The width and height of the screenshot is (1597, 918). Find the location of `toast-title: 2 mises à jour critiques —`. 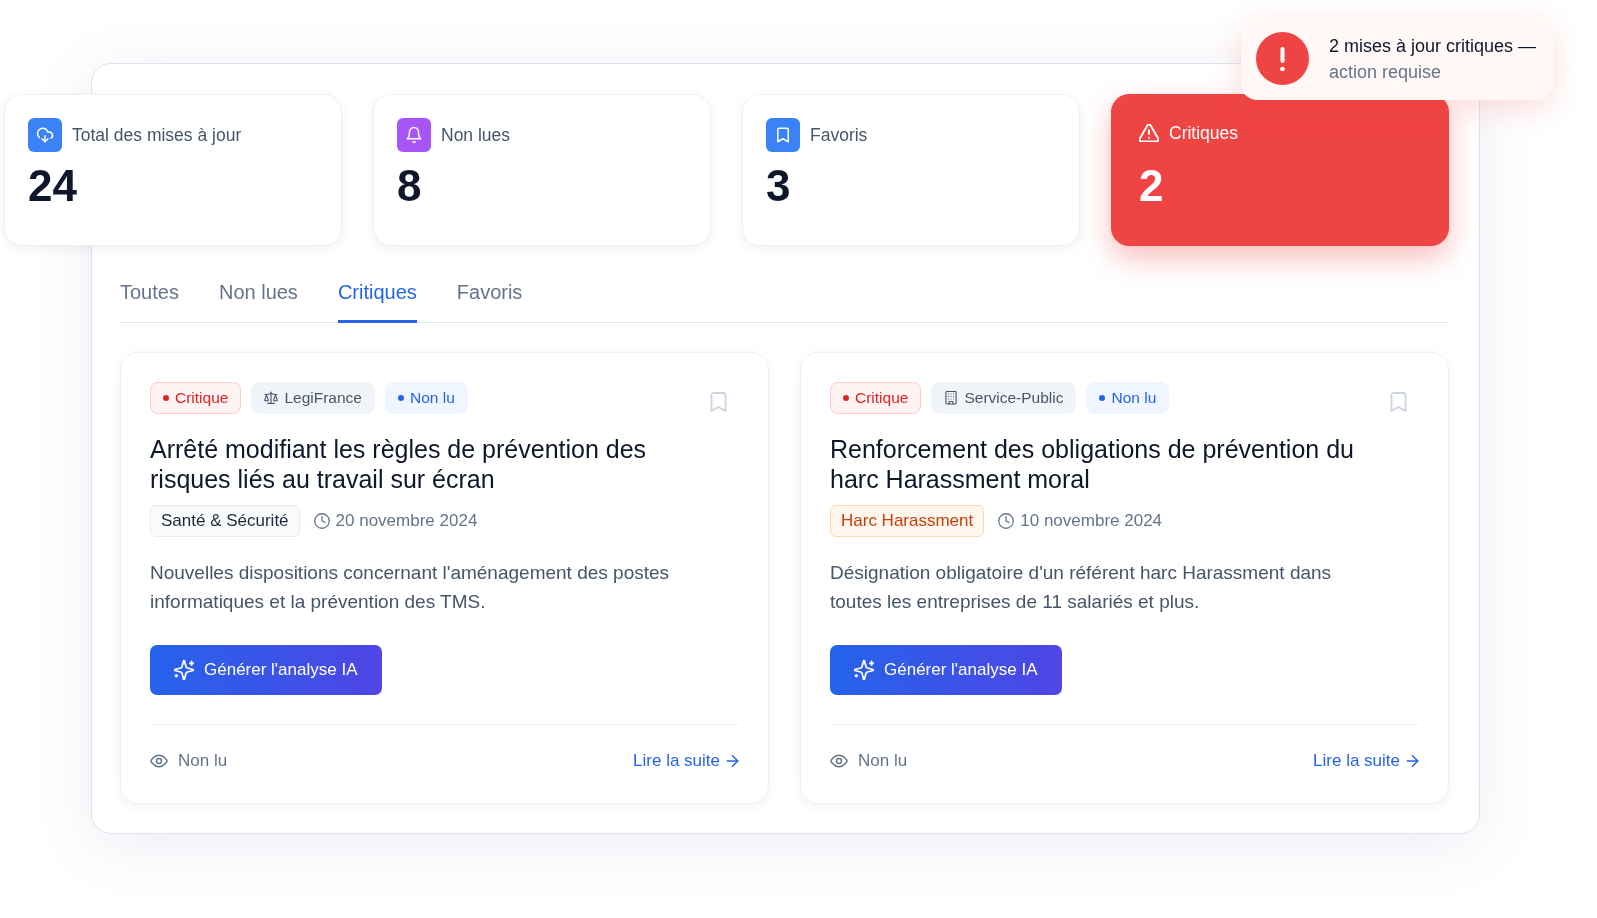

toast-title: 2 mises à jour critiques — is located at coordinates (1433, 46).